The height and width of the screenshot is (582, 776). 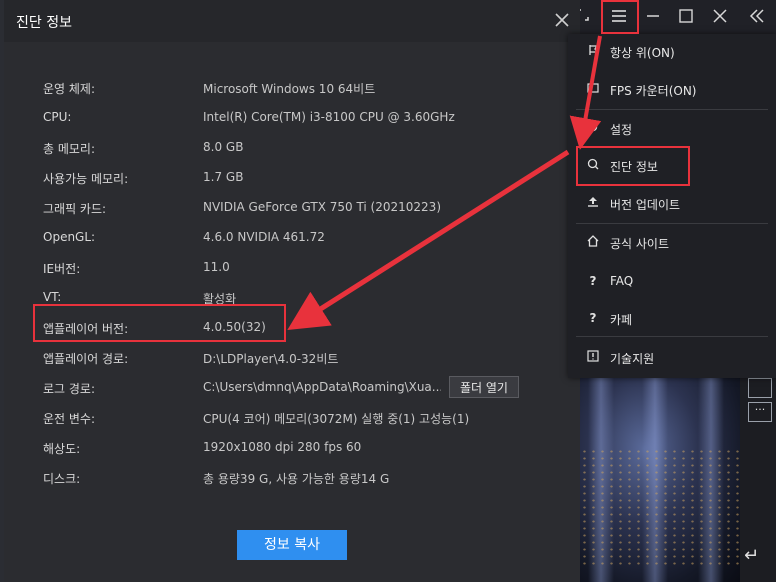 What do you see at coordinates (428, 240) in the screenshot?
I see `arrow-to-player-version` at bounding box center [428, 240].